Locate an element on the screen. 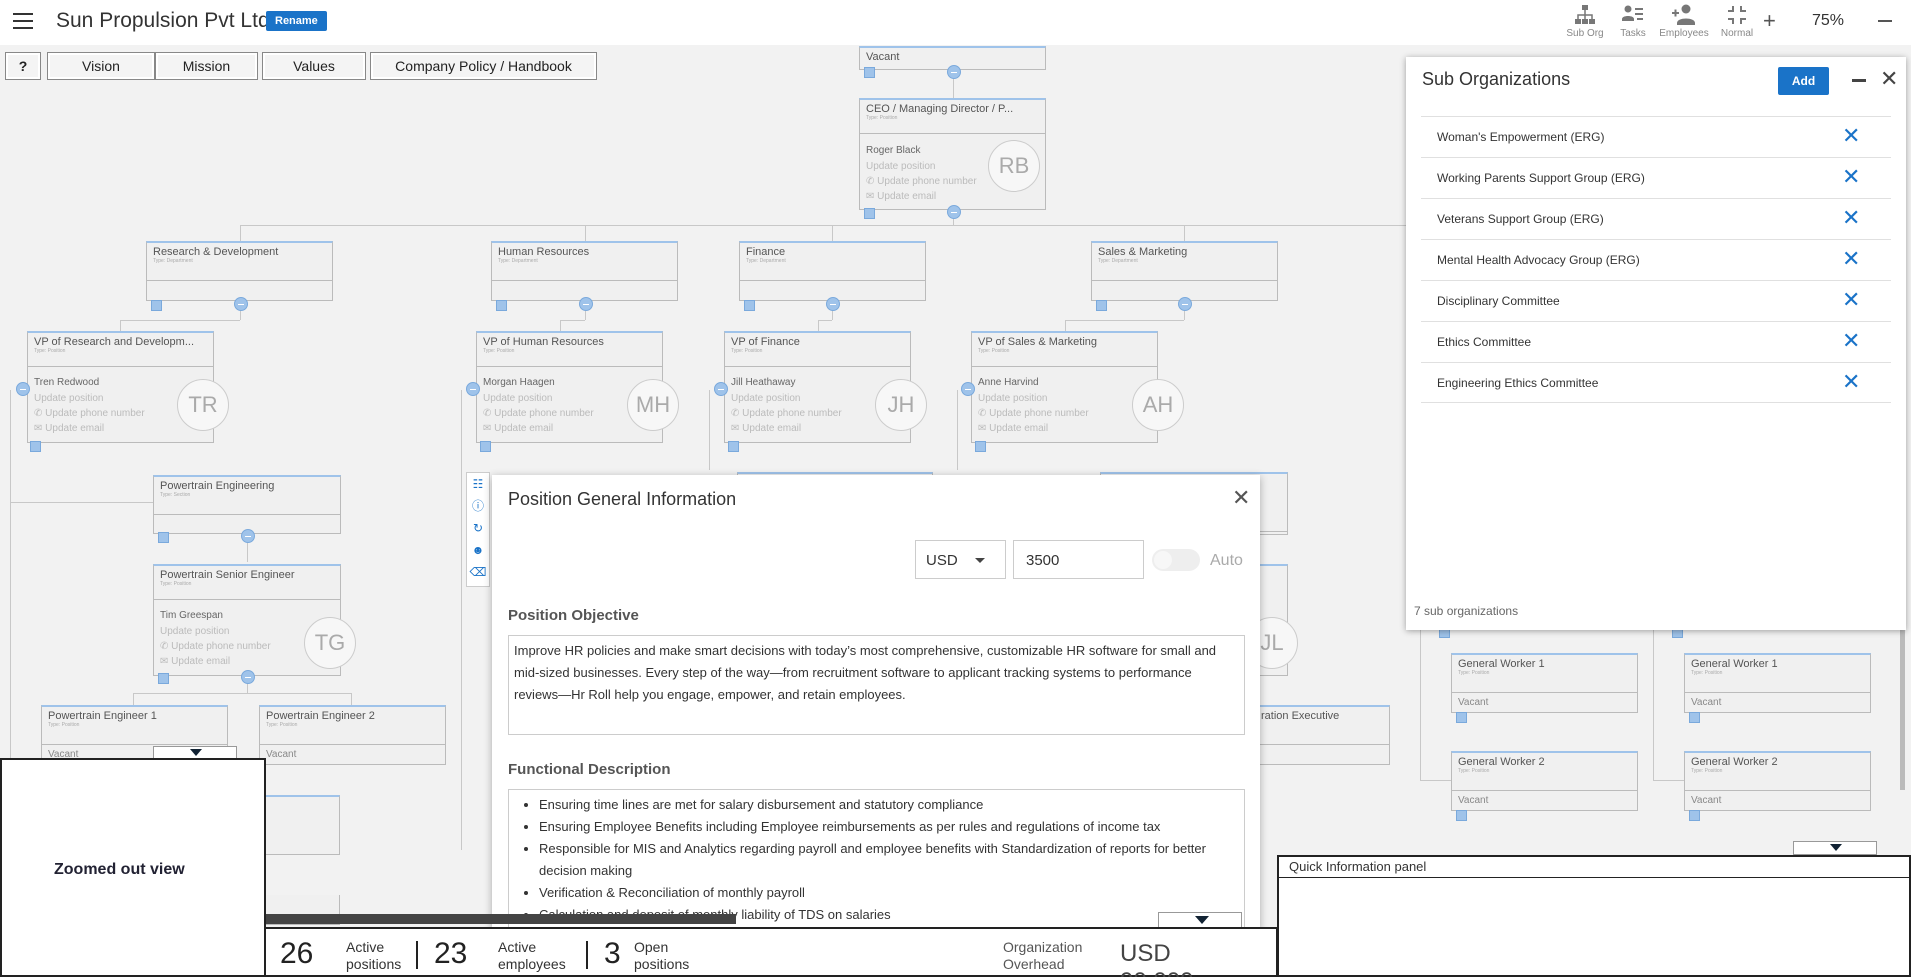 The height and width of the screenshot is (977, 1911). tool-sub-org: Sub Org is located at coordinates (1585, 20).